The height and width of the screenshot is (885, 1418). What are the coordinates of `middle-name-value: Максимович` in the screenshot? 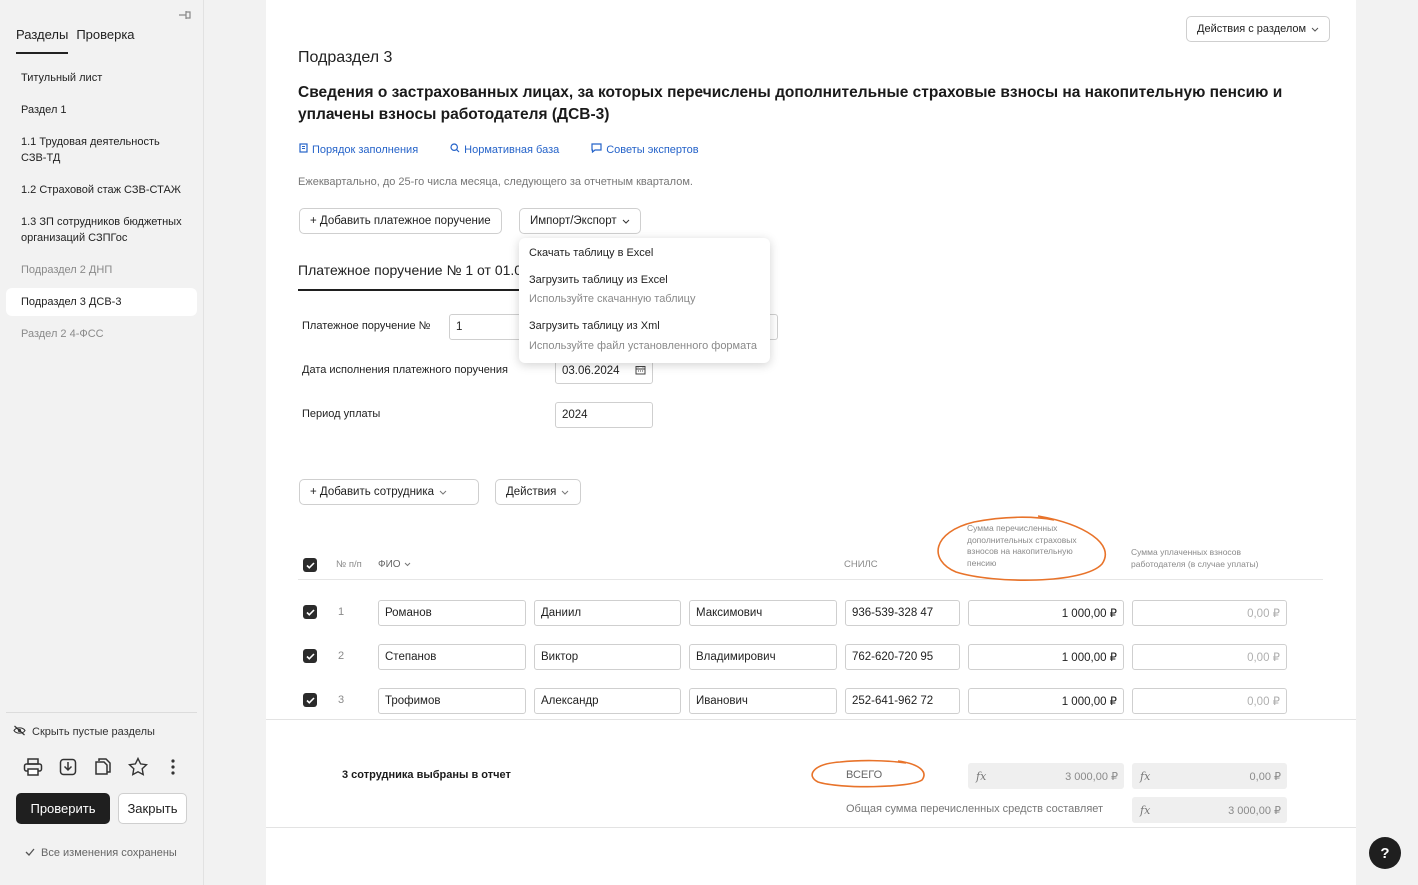 It's located at (729, 613).